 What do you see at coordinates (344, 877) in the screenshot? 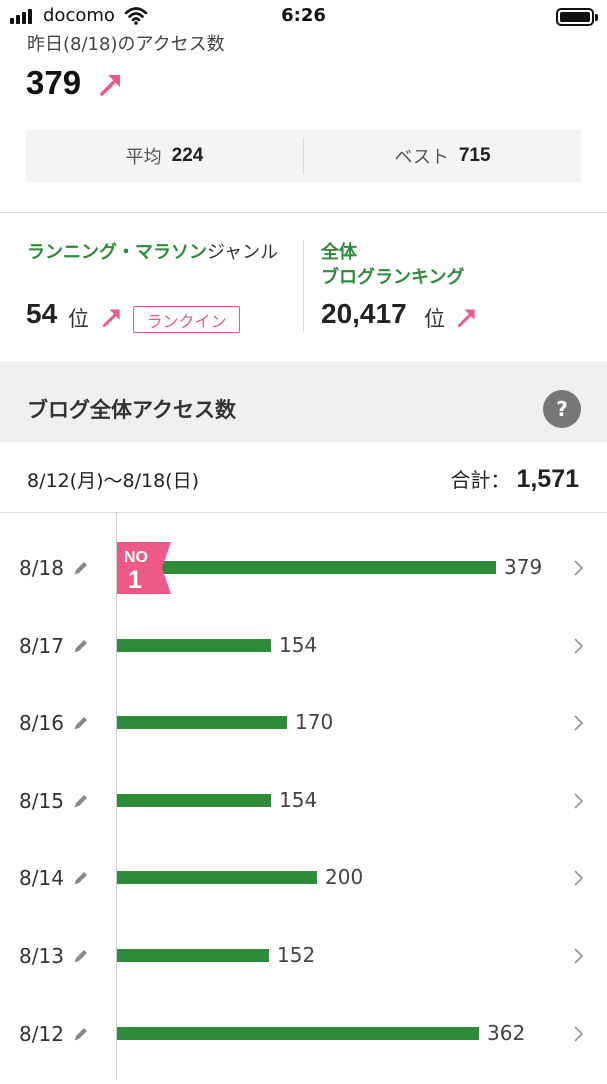
I see `access-value-label: 200` at bounding box center [344, 877].